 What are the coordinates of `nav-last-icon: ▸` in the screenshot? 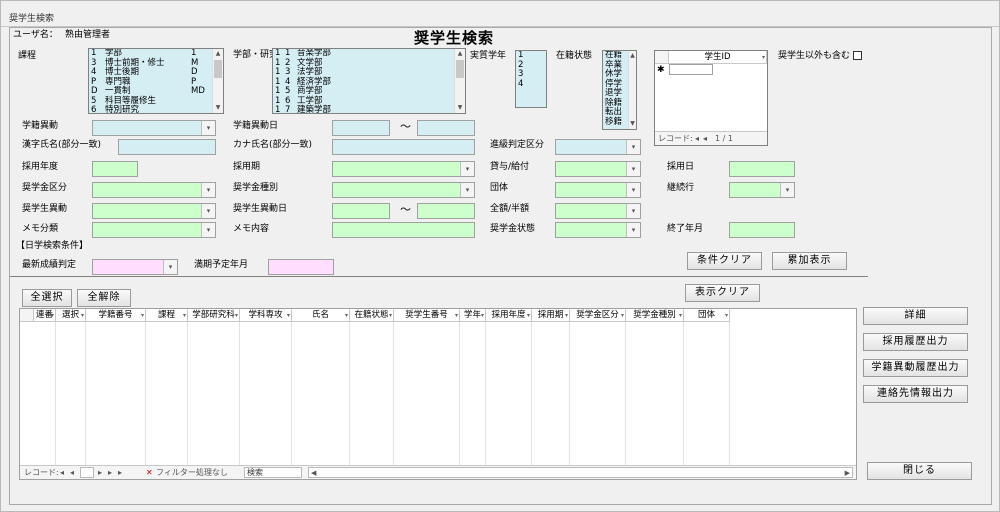 It's located at (110, 472).